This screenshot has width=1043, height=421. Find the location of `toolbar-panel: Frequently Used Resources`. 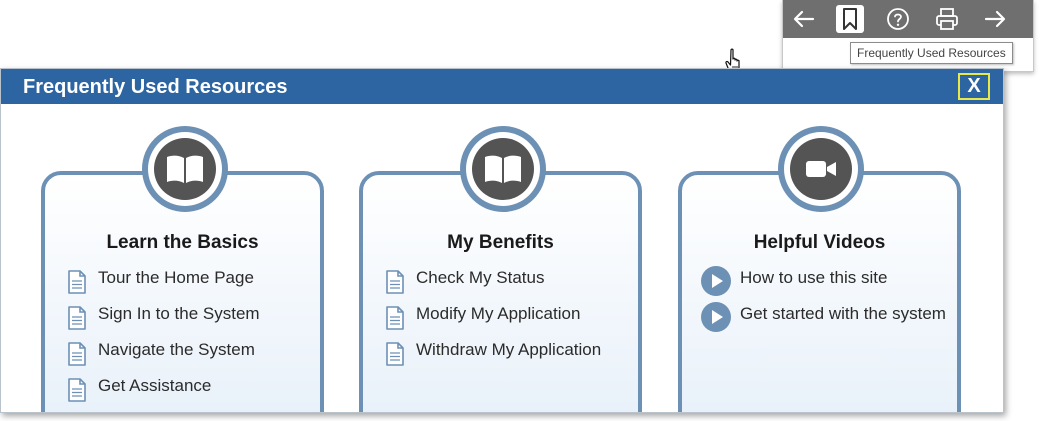

toolbar-panel: Frequently Used Resources is located at coordinates (908, 36).